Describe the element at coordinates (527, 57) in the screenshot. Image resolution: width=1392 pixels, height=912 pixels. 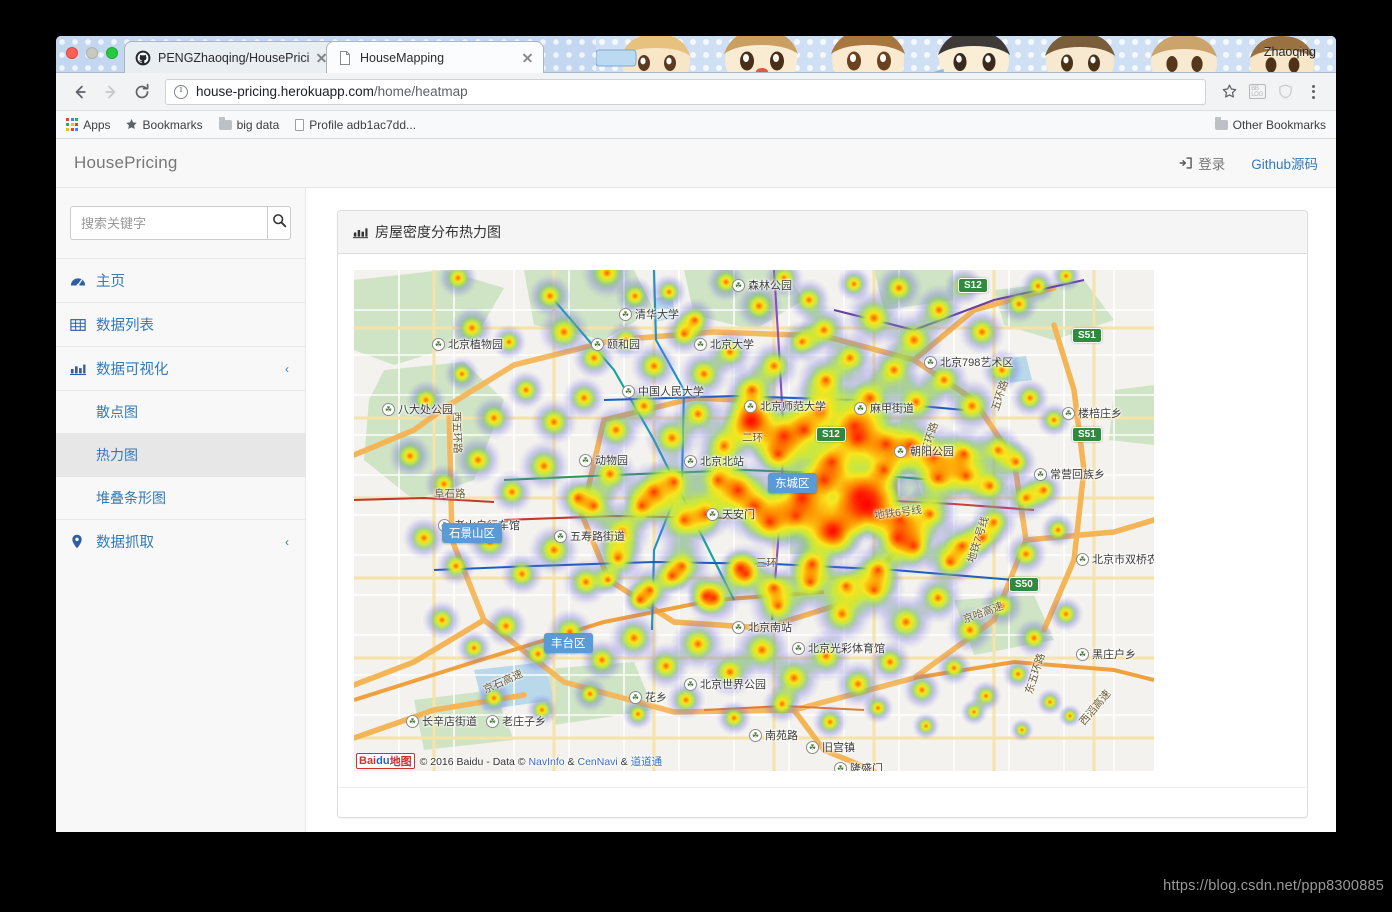
I see `tab-close-icon` at that location.